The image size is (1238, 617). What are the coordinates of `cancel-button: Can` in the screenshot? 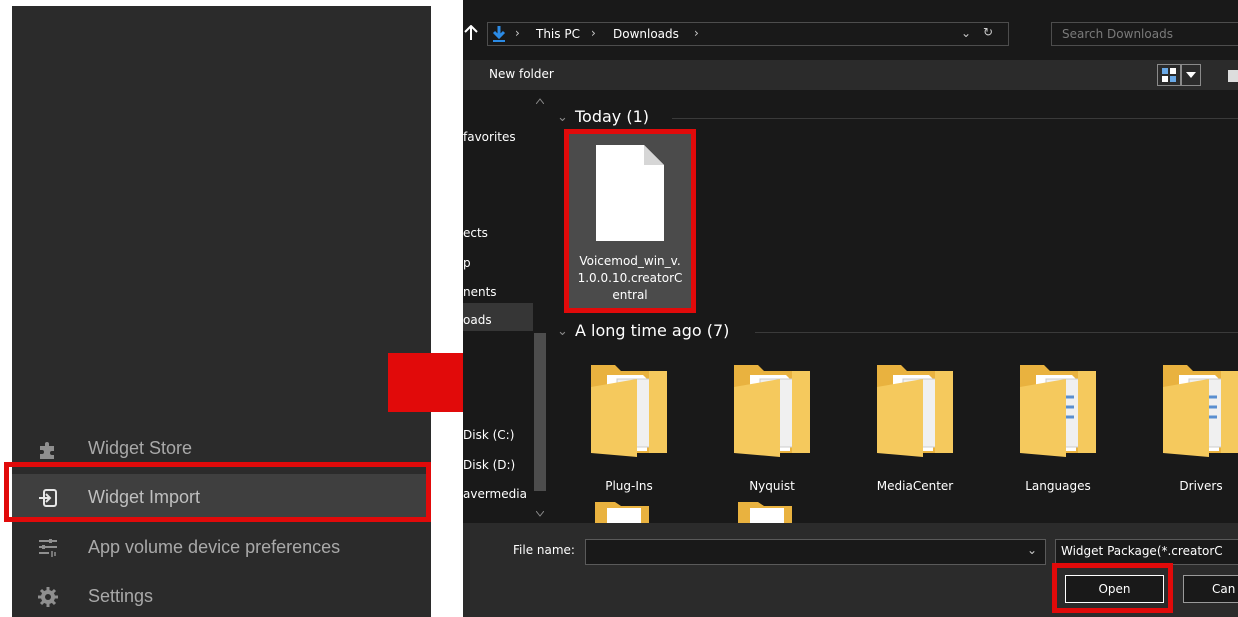 It's located at (1210, 589).